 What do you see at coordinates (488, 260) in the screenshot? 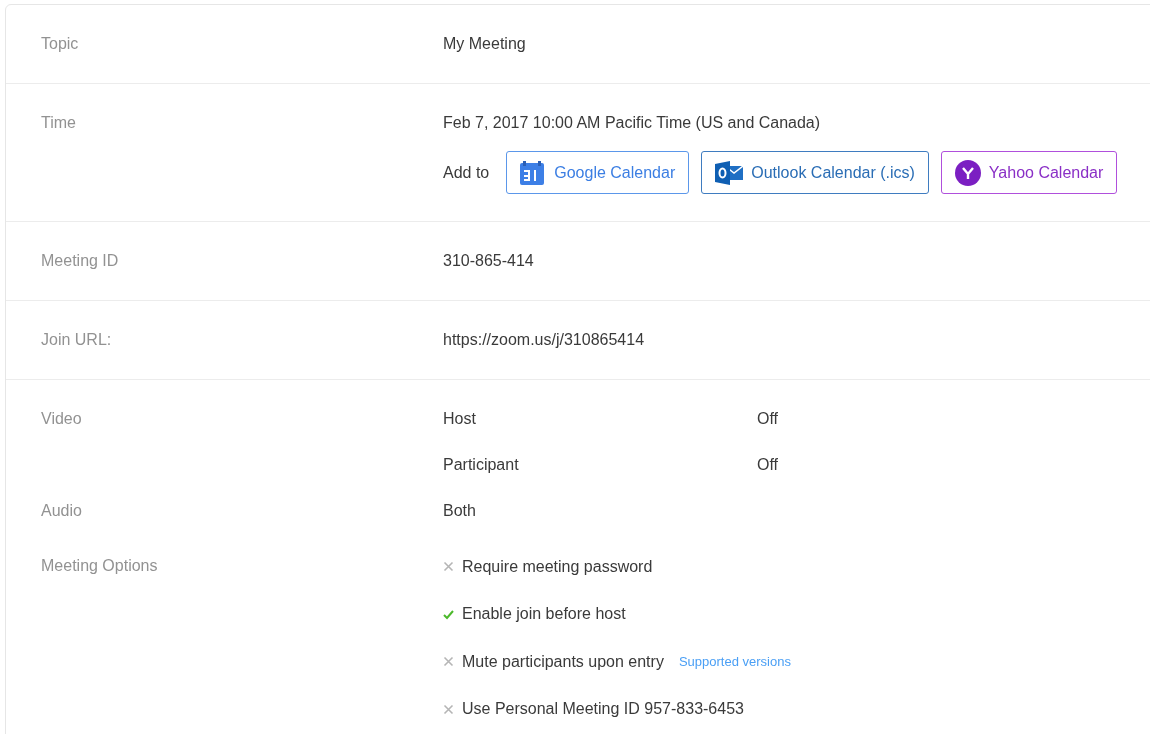
I see `field-value: 310-865-414` at bounding box center [488, 260].